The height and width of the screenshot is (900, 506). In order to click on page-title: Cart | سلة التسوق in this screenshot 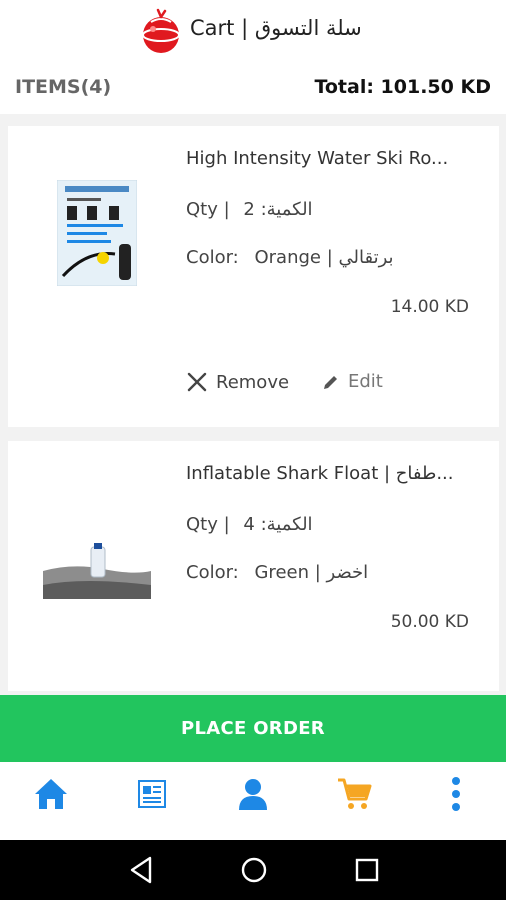, I will do `click(276, 28)`.